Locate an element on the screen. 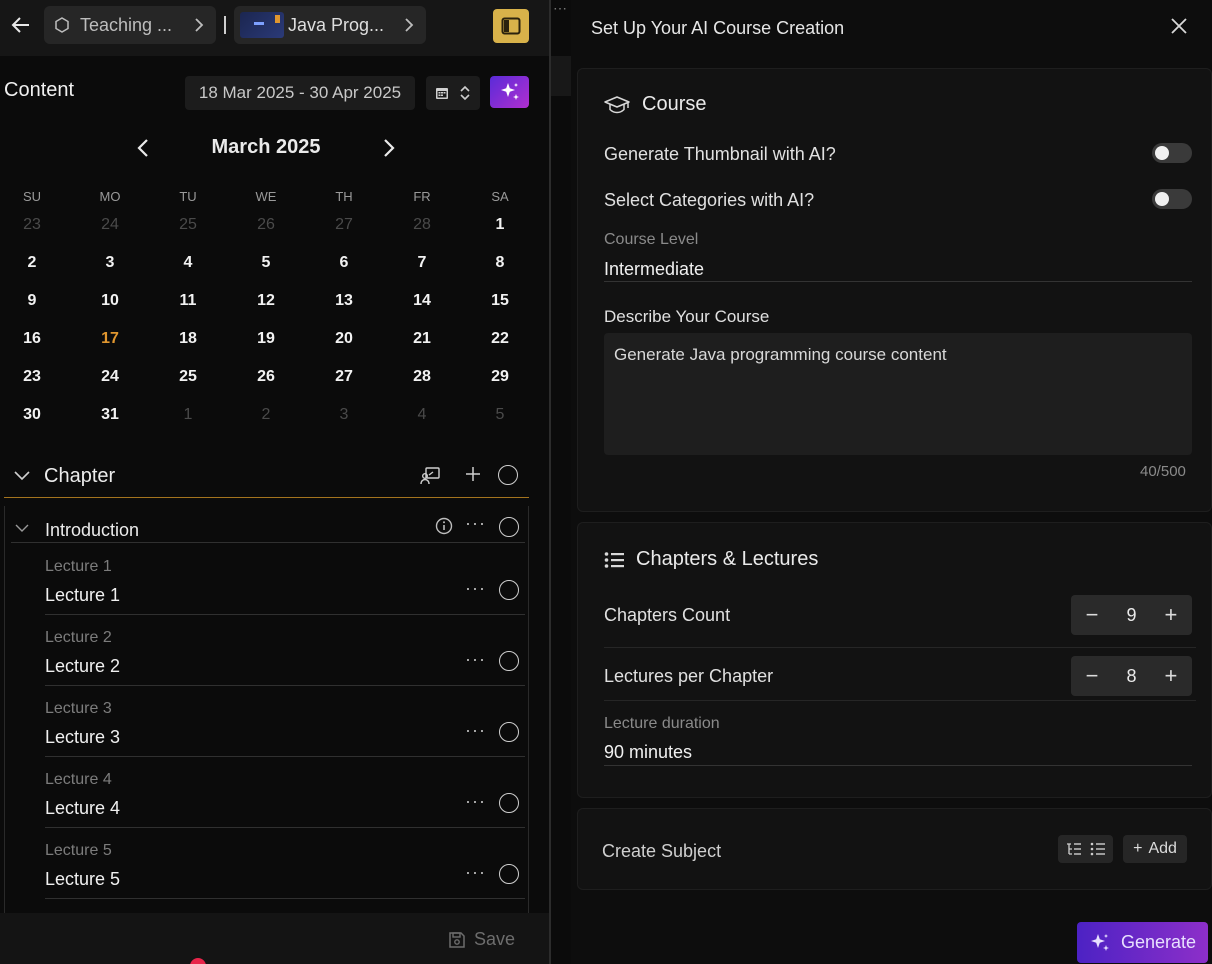 The height and width of the screenshot is (964, 1212). next-month-icon is located at coordinates (389, 148).